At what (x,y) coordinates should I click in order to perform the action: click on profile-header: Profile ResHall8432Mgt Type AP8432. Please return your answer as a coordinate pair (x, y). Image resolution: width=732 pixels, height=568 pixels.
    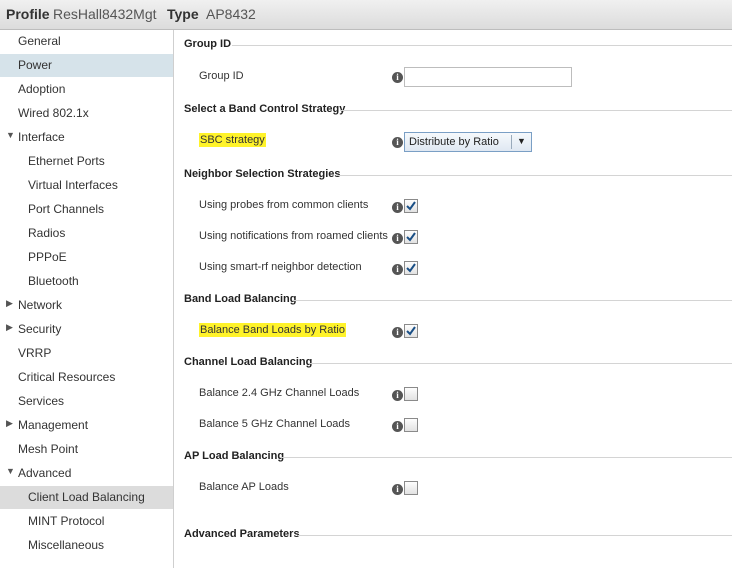
    Looking at the image, I should click on (366, 15).